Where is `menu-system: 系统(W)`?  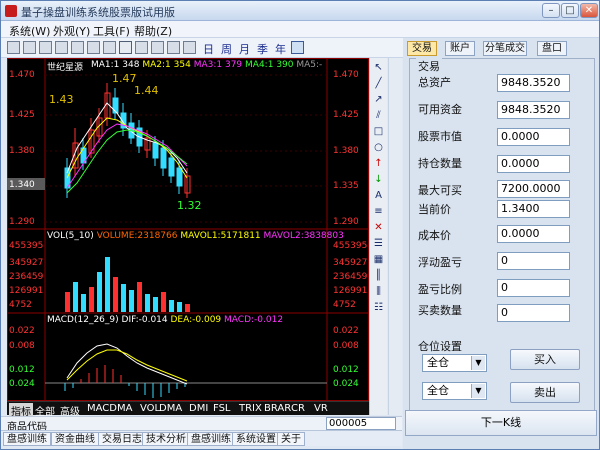 menu-system: 系统(W) is located at coordinates (29, 31).